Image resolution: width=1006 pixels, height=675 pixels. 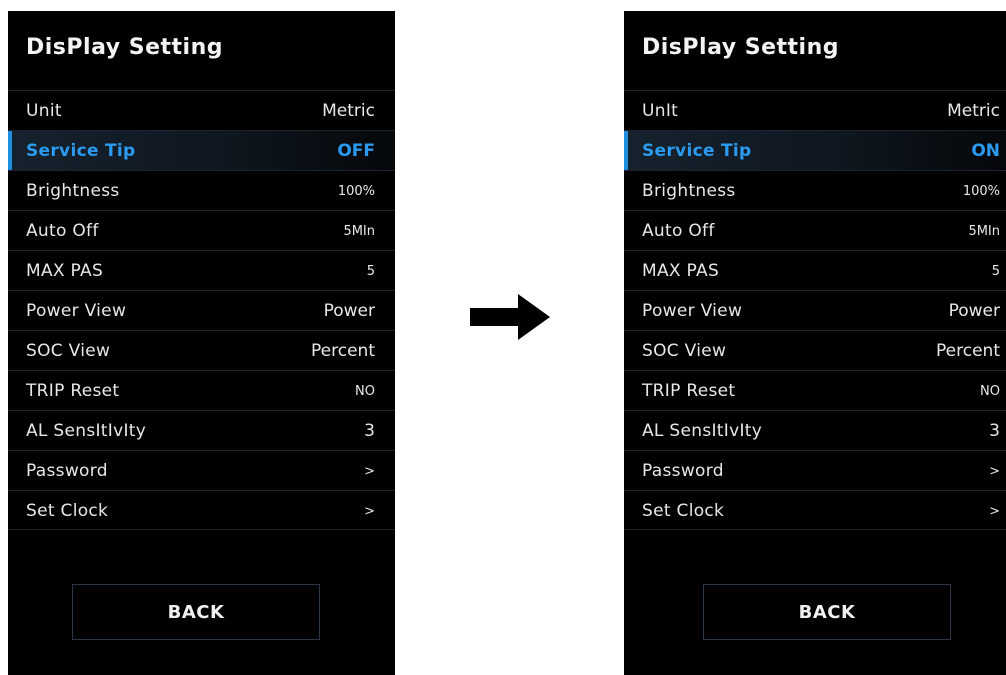 I want to click on setting-value: ON, so click(x=985, y=151).